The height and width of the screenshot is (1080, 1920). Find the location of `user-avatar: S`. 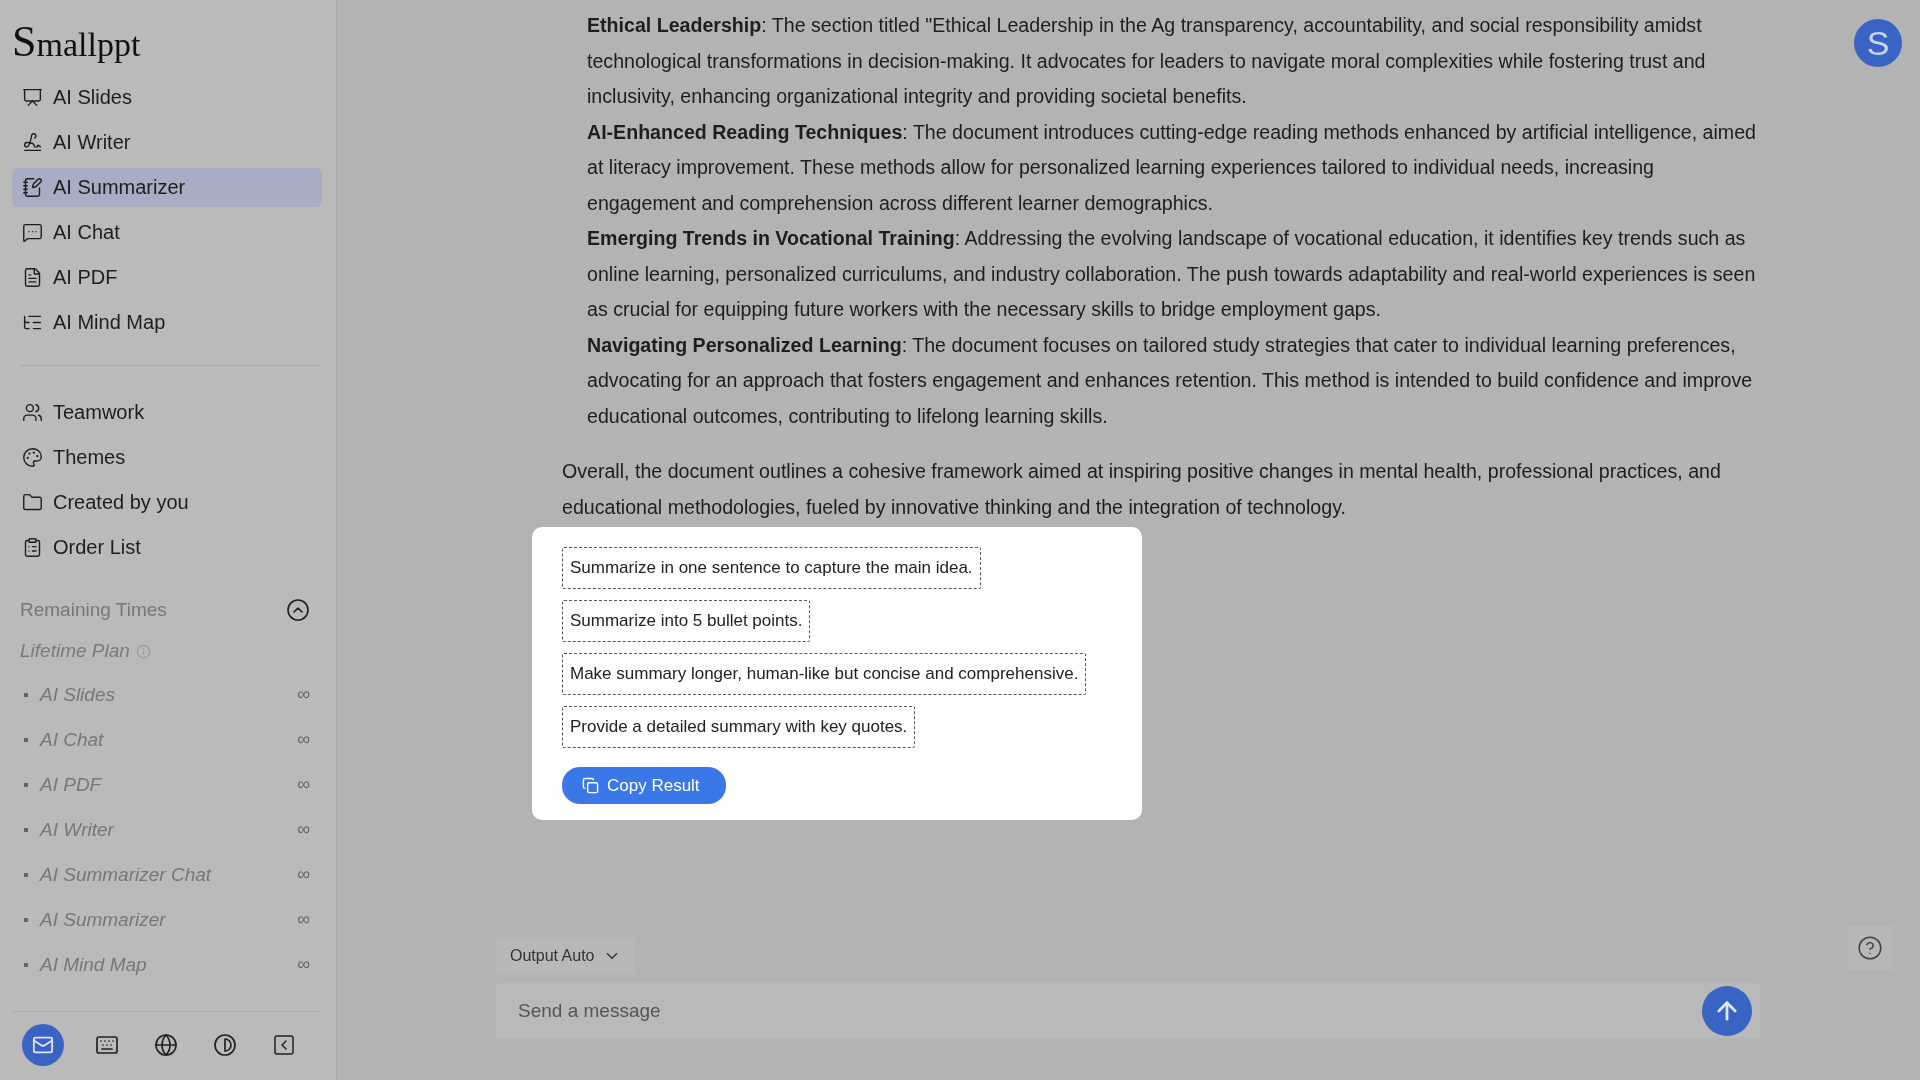

user-avatar: S is located at coordinates (1878, 43).